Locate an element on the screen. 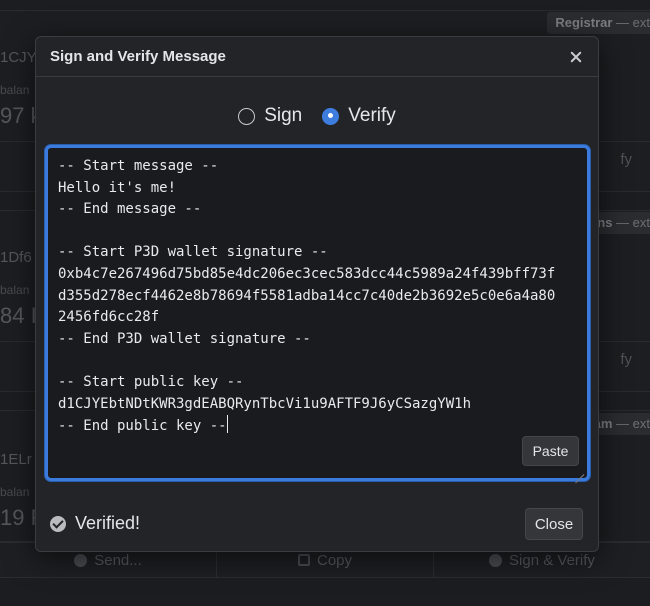  send-icon is located at coordinates (81, 560).